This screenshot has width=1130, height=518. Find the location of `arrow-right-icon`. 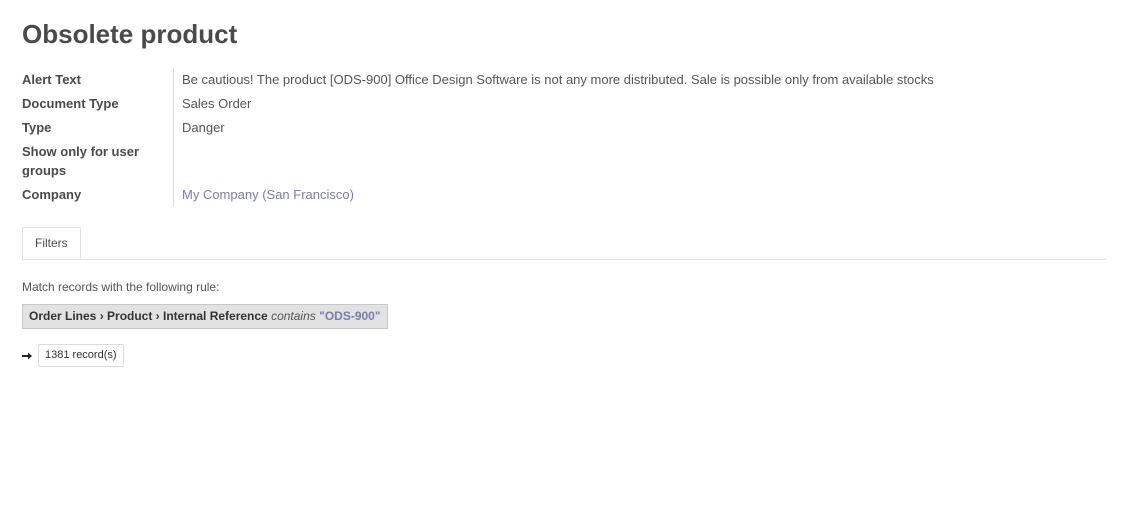

arrow-right-icon is located at coordinates (27, 355).